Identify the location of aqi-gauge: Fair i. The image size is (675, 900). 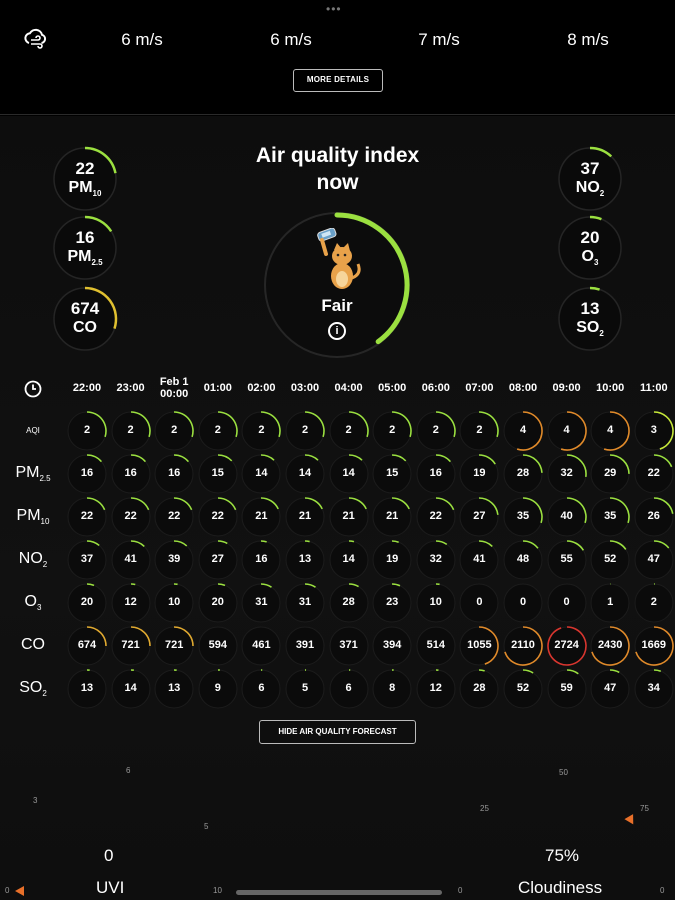
(337, 285).